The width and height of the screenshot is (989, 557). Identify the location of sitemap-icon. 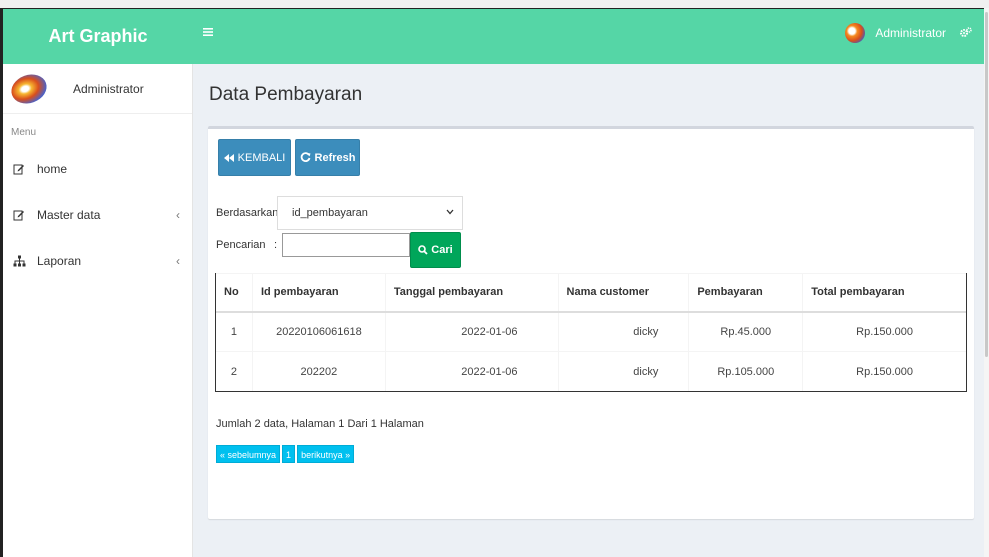
(22, 261).